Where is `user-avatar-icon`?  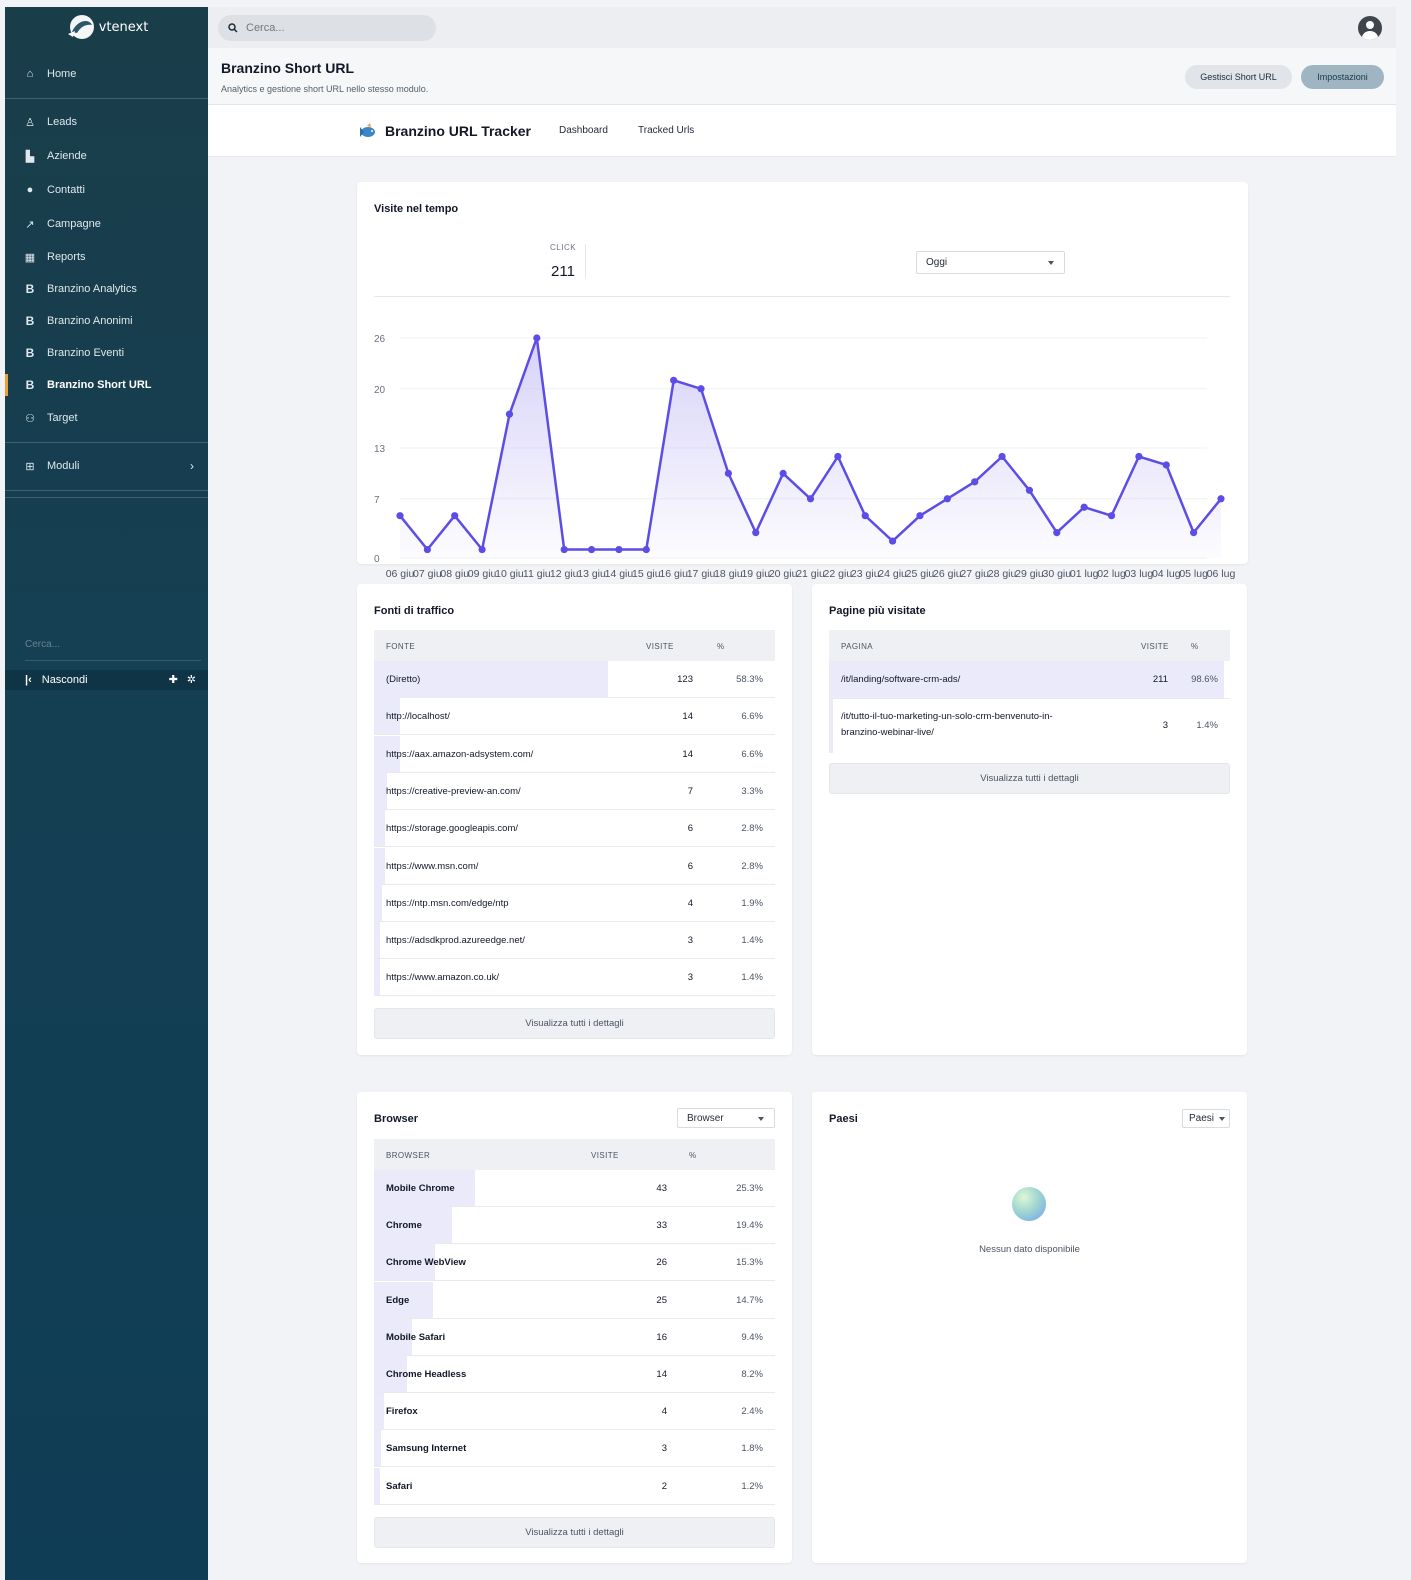 user-avatar-icon is located at coordinates (1370, 28).